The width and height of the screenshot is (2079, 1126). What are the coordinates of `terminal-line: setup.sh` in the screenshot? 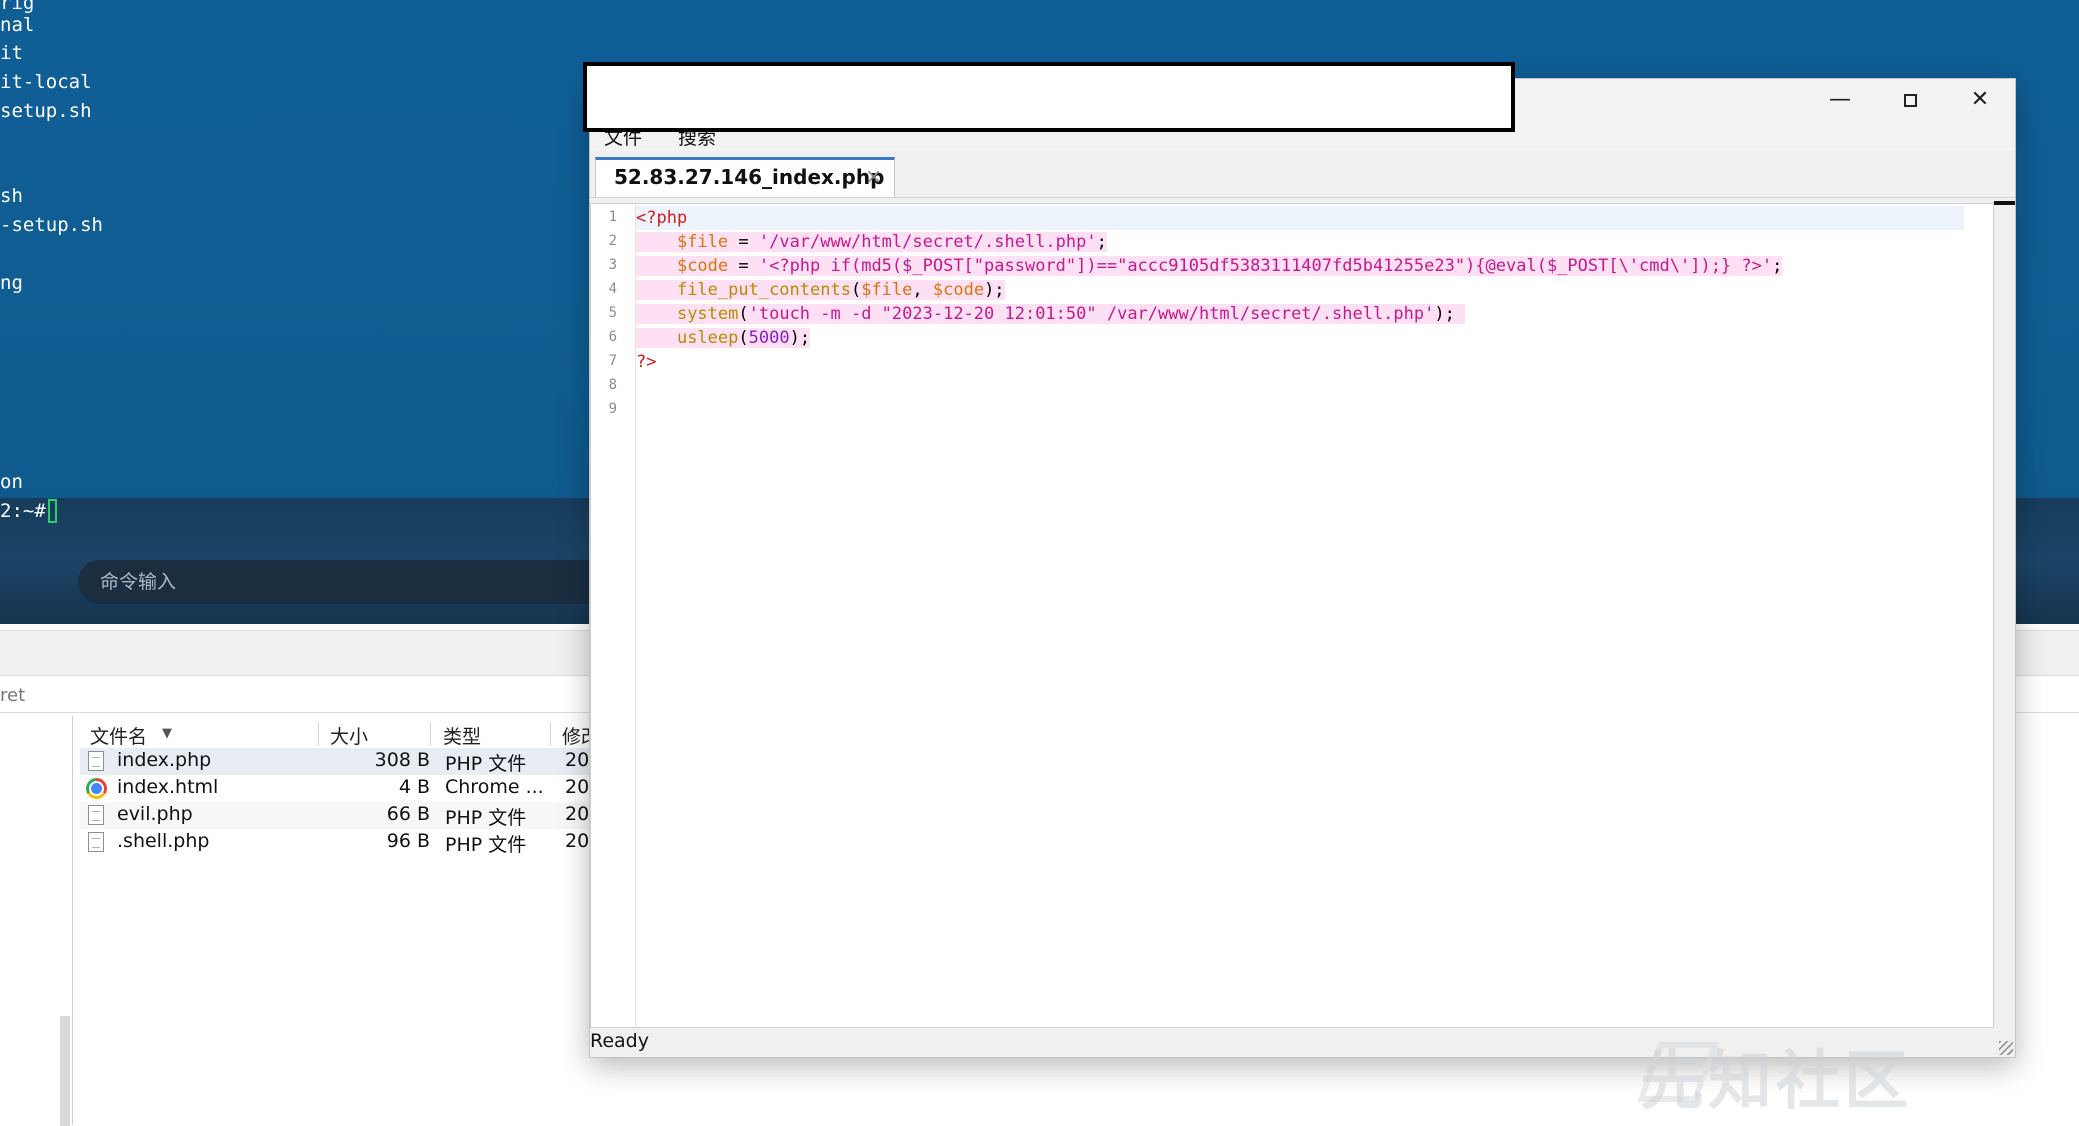 It's located at (46, 111).